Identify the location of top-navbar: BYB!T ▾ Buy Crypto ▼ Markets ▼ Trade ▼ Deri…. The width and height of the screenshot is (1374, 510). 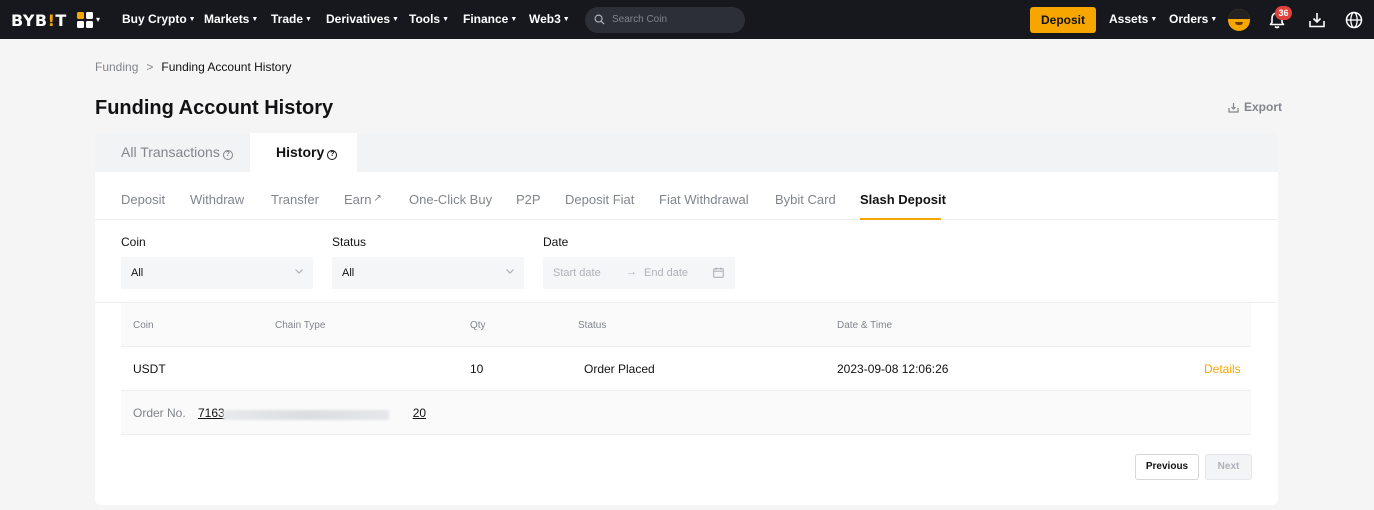
(687, 19).